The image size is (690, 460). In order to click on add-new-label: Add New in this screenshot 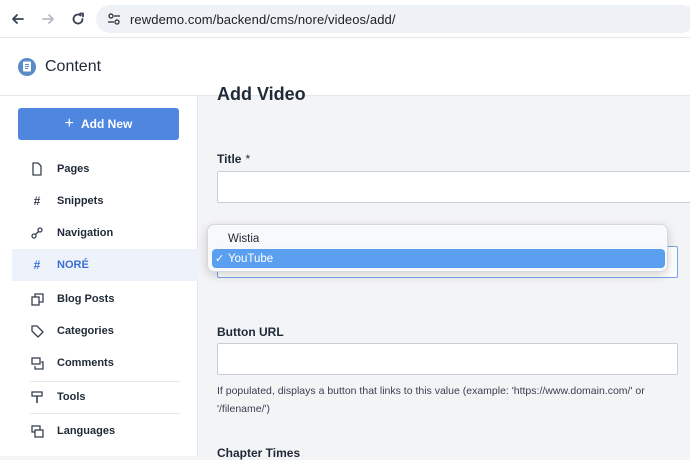, I will do `click(107, 124)`.